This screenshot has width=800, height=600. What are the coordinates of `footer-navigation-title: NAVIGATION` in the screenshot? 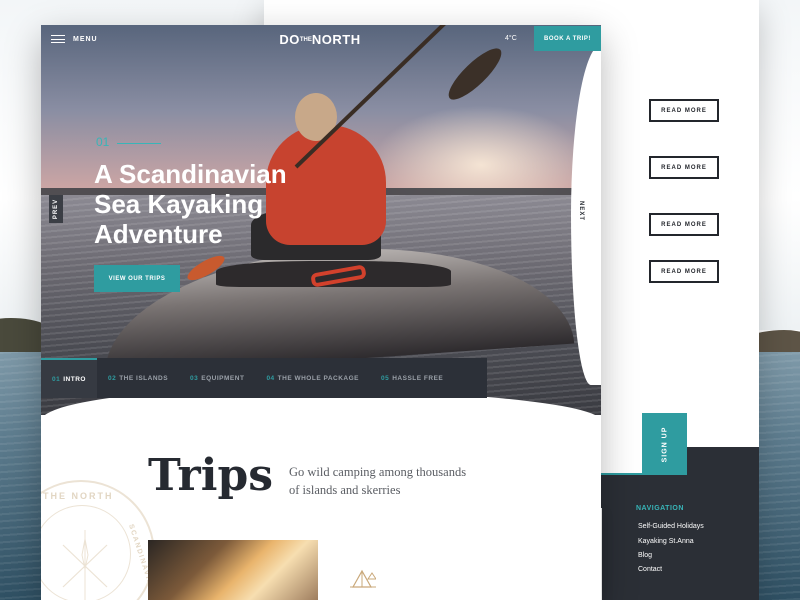 It's located at (660, 508).